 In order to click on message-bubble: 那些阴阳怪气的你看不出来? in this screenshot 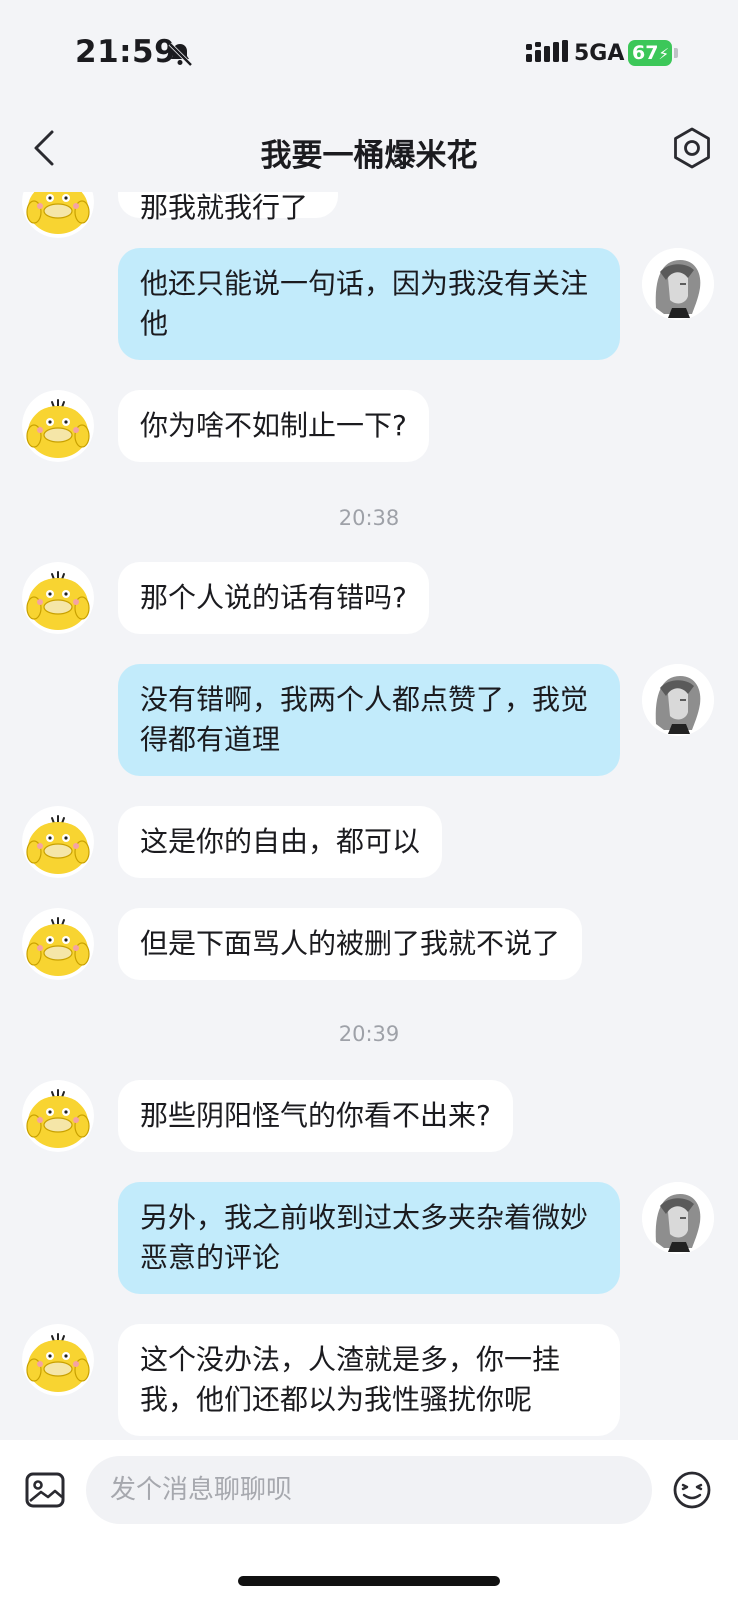, I will do `click(315, 1116)`.